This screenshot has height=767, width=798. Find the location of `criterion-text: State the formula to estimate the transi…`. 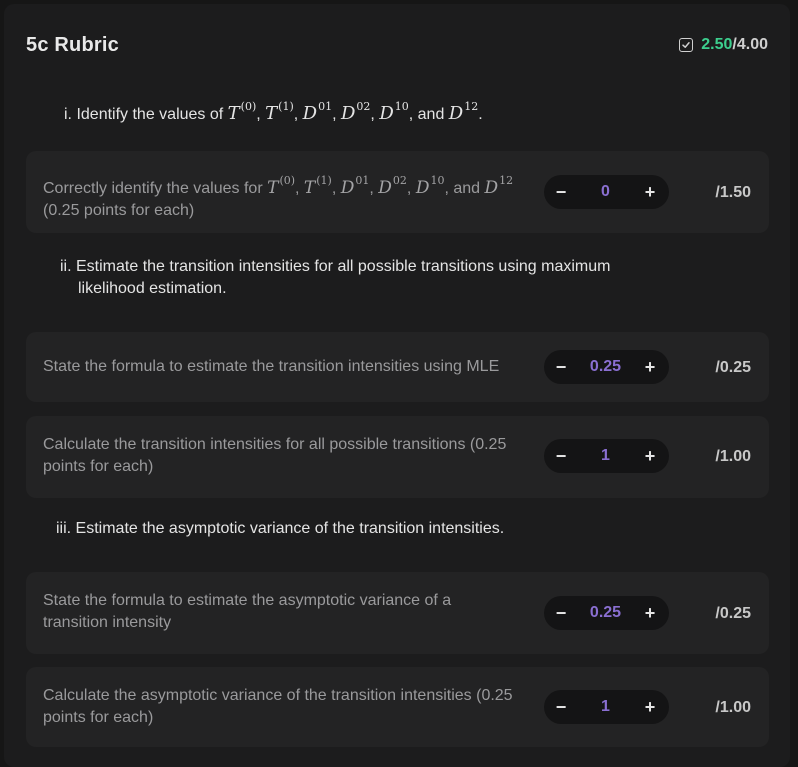

criterion-text: State the formula to estimate the transi… is located at coordinates (271, 366).